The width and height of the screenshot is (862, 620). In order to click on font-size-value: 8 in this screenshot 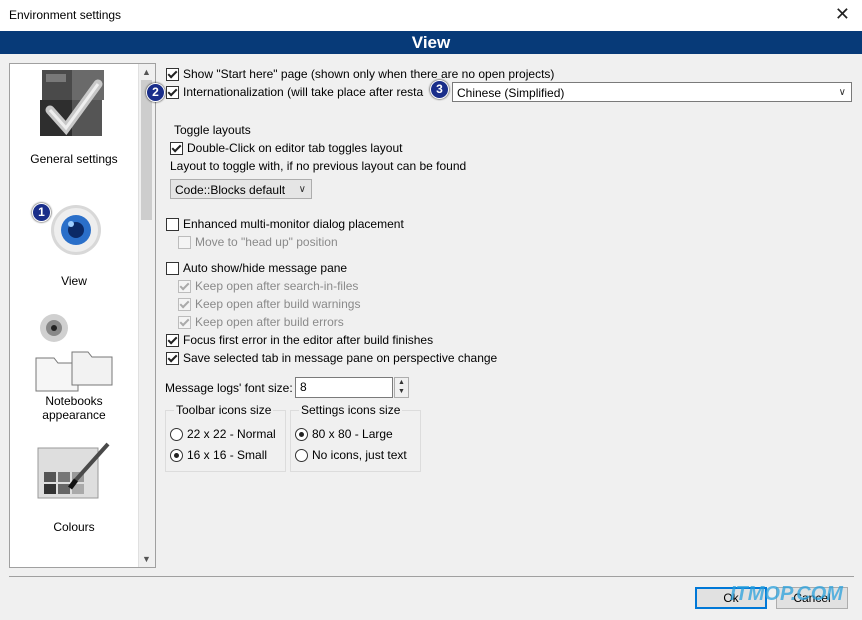, I will do `click(303, 387)`.